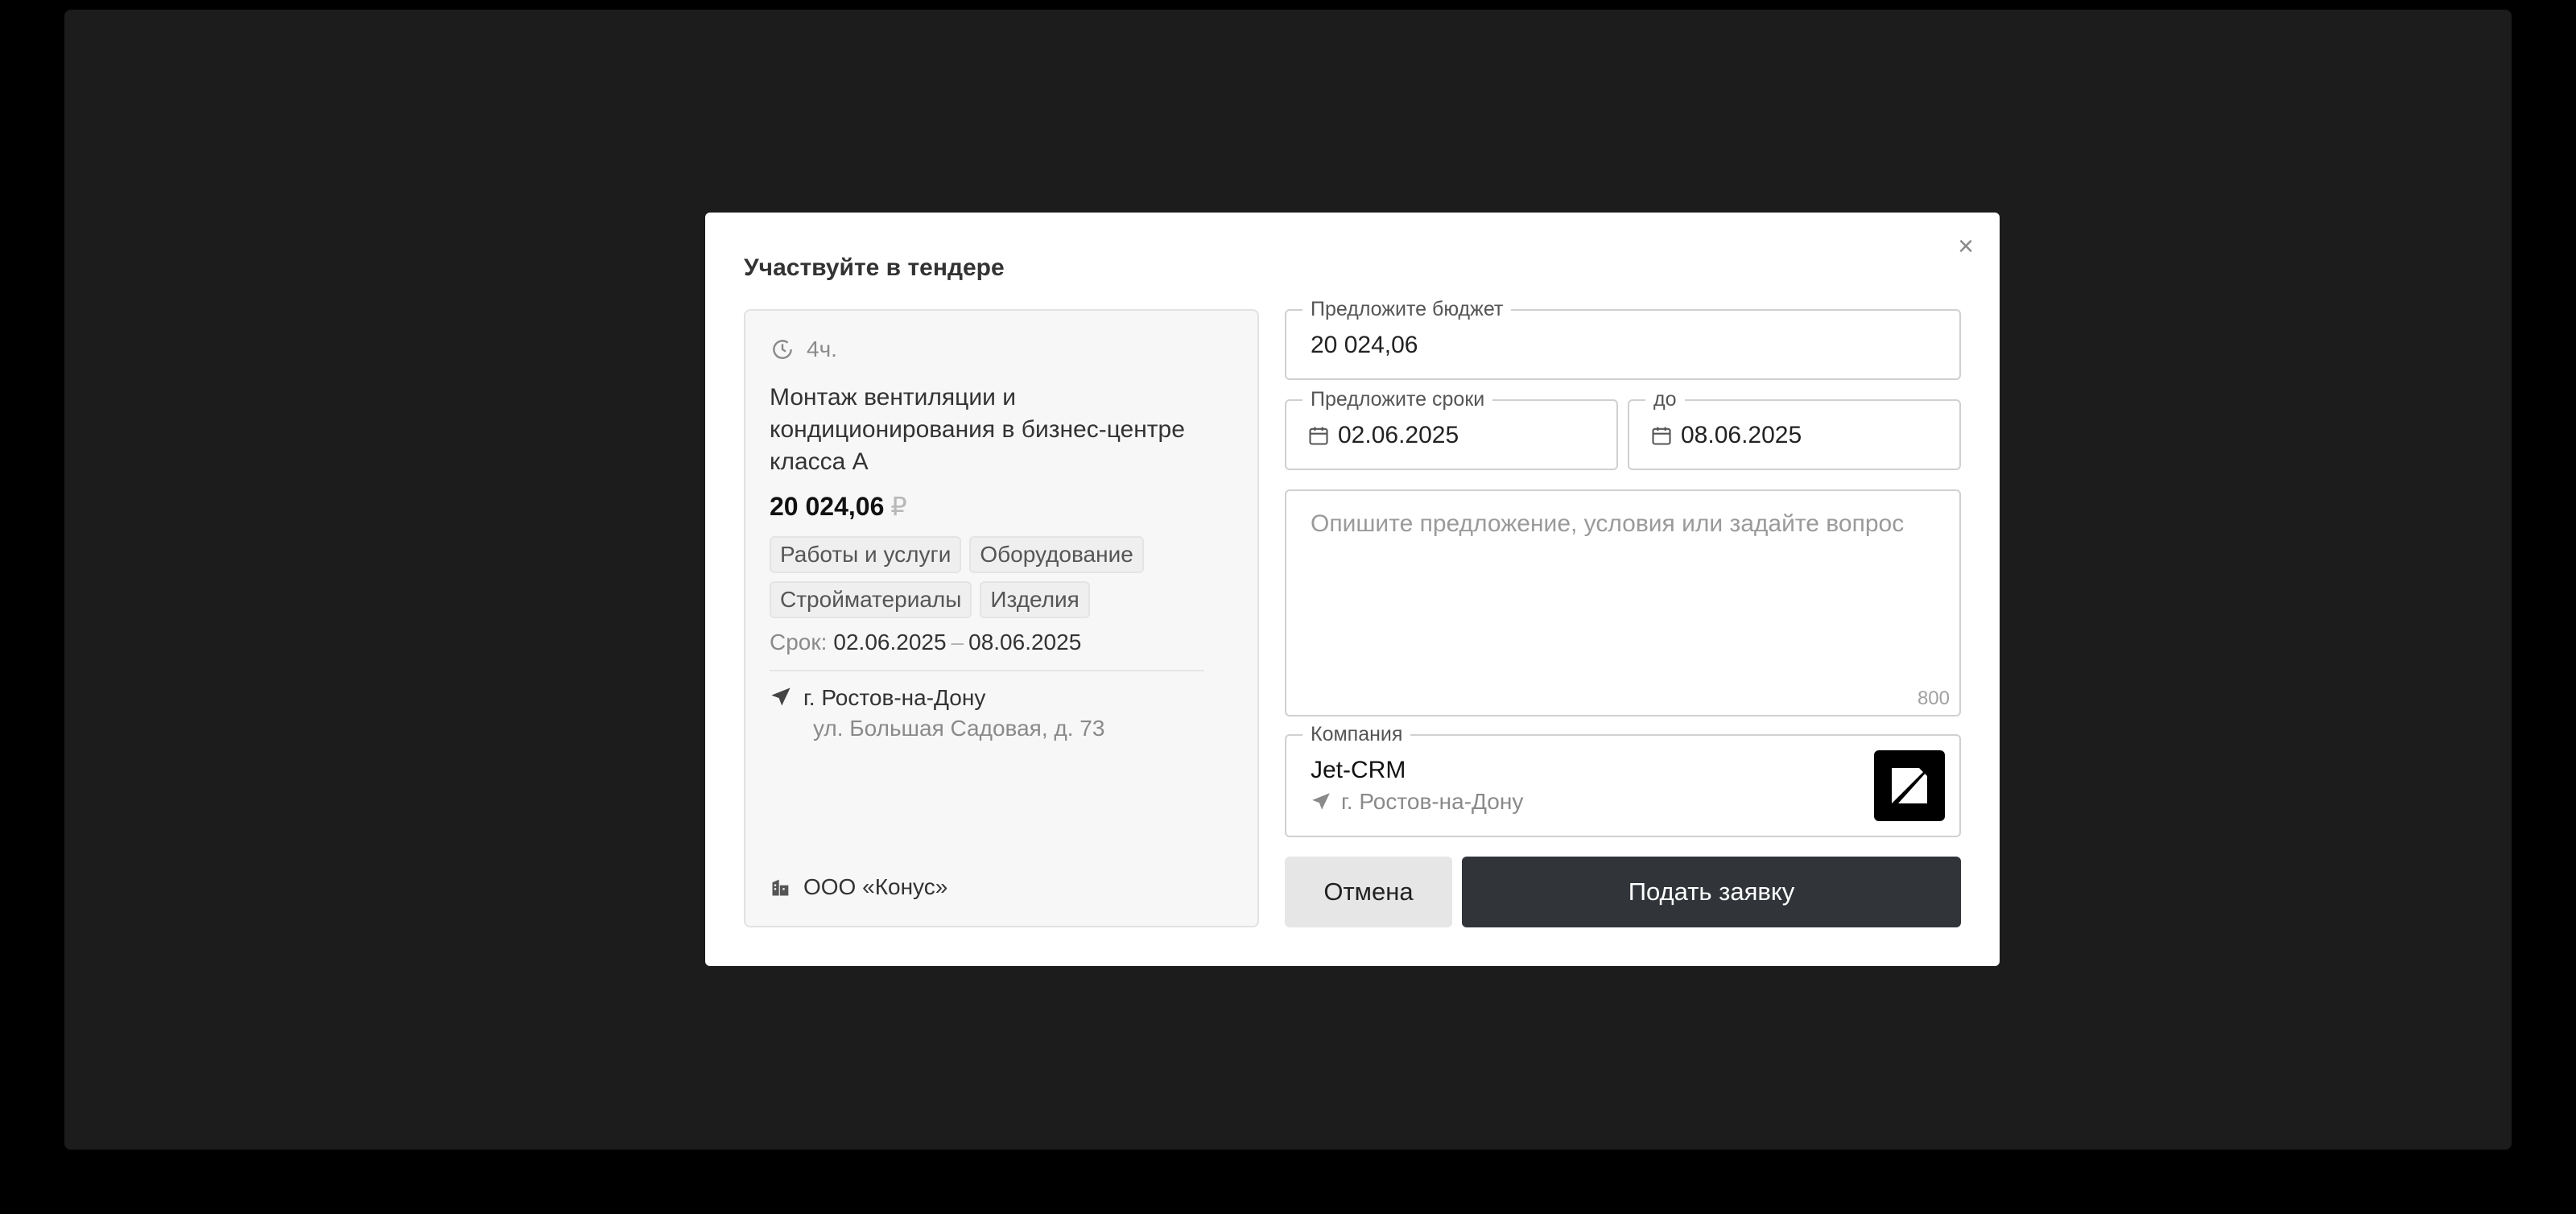 The height and width of the screenshot is (1214, 2576). Describe the element at coordinates (1364, 345) in the screenshot. I see `budget-value: 20 024,06` at that location.